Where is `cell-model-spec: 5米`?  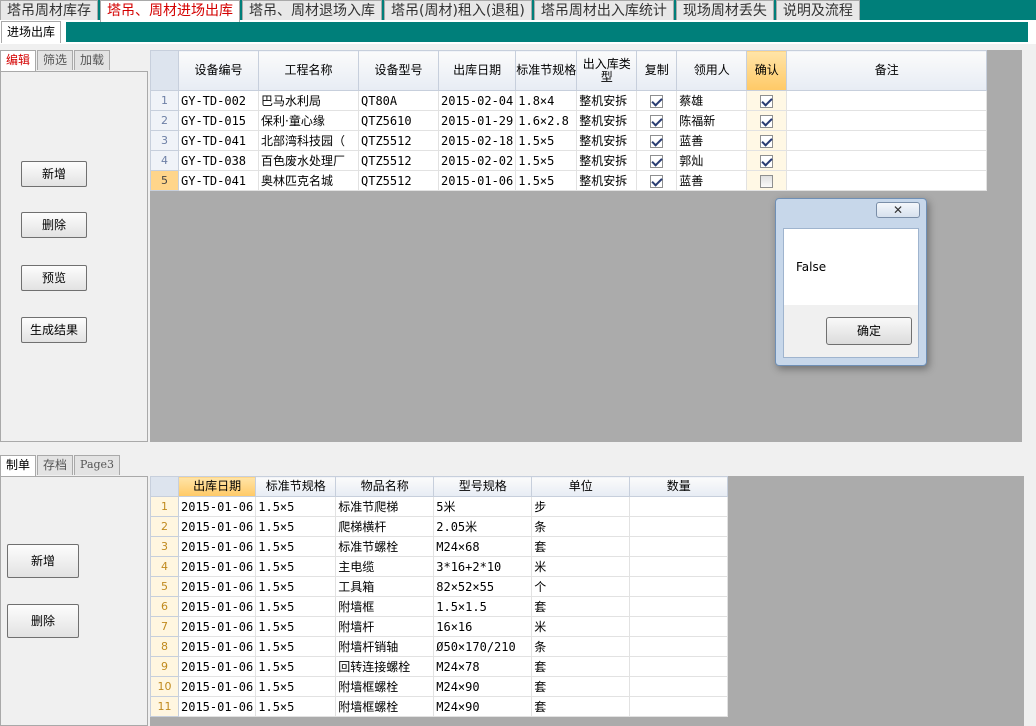
cell-model-spec: 5米 is located at coordinates (483, 506).